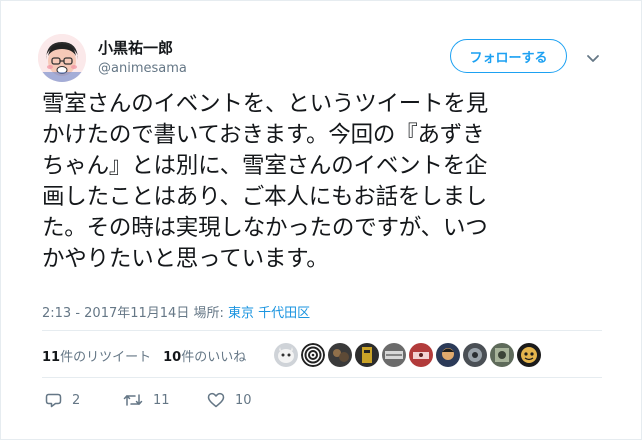  Describe the element at coordinates (53, 400) in the screenshot. I see `reply-icon` at that location.